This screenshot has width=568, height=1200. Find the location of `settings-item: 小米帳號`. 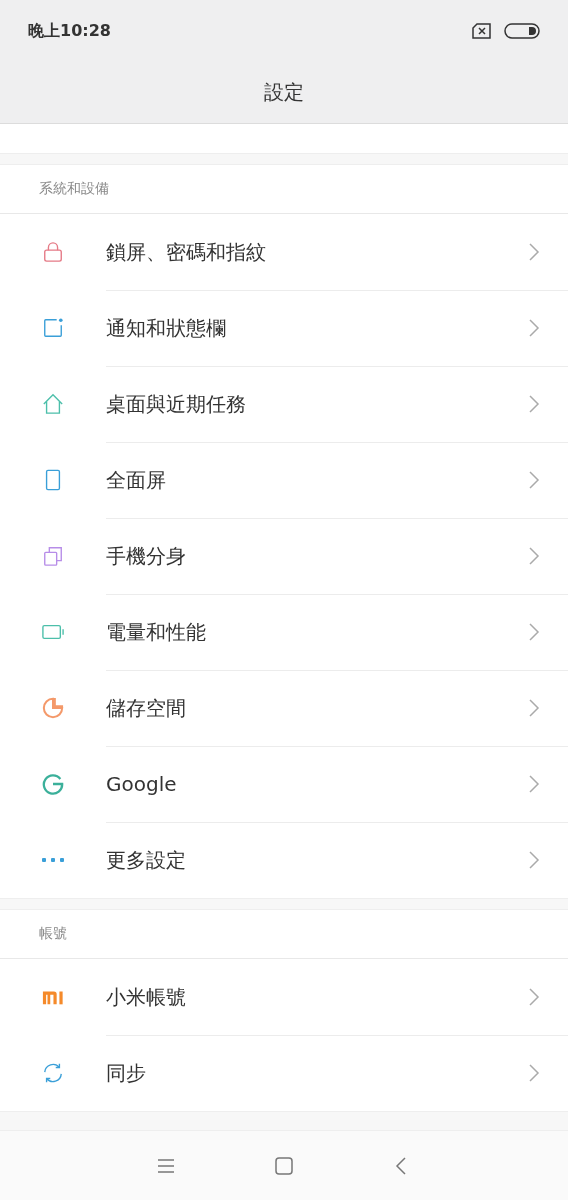

settings-item: 小米帳號 is located at coordinates (317, 997).